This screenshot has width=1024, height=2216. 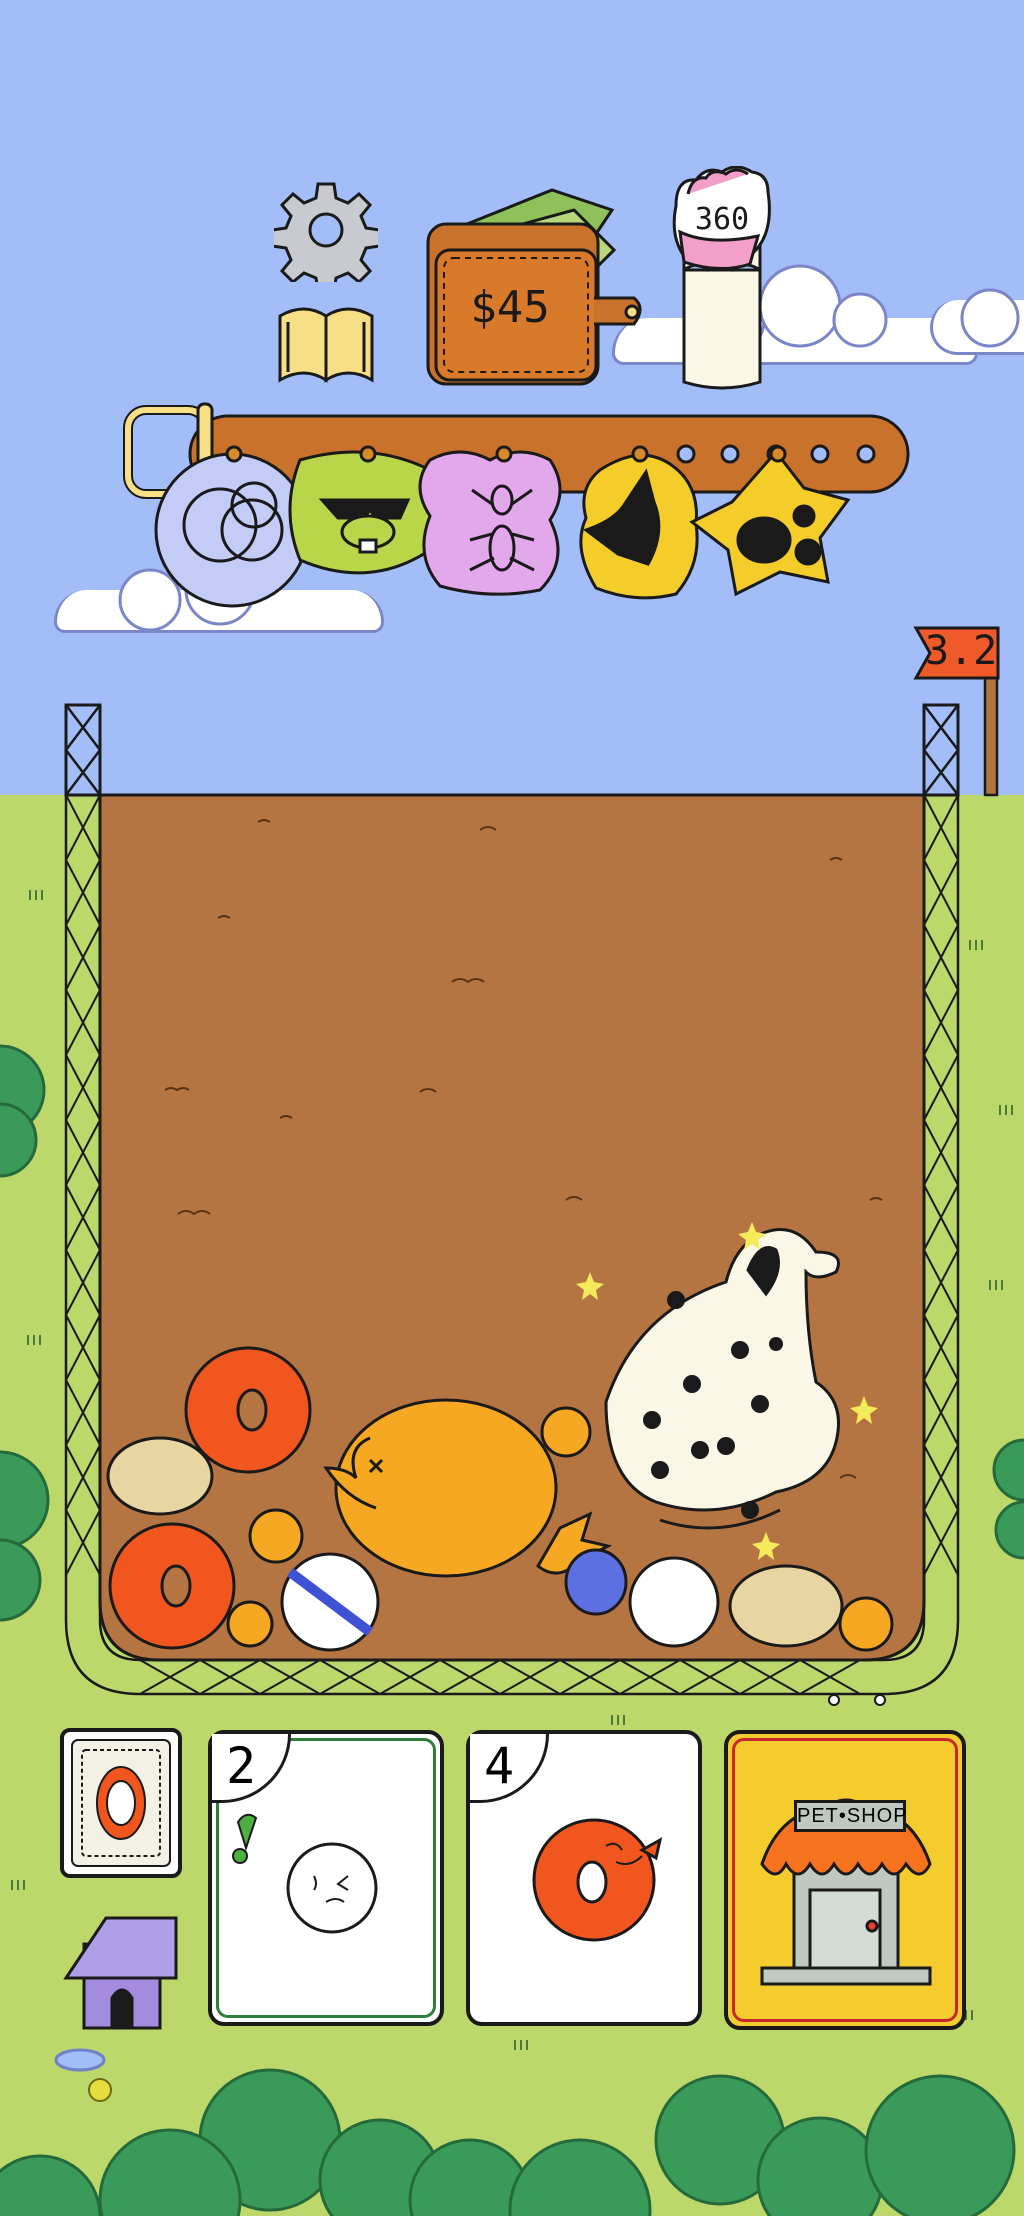 I want to click on hand-card-1: 2, so click(x=326, y=1878).